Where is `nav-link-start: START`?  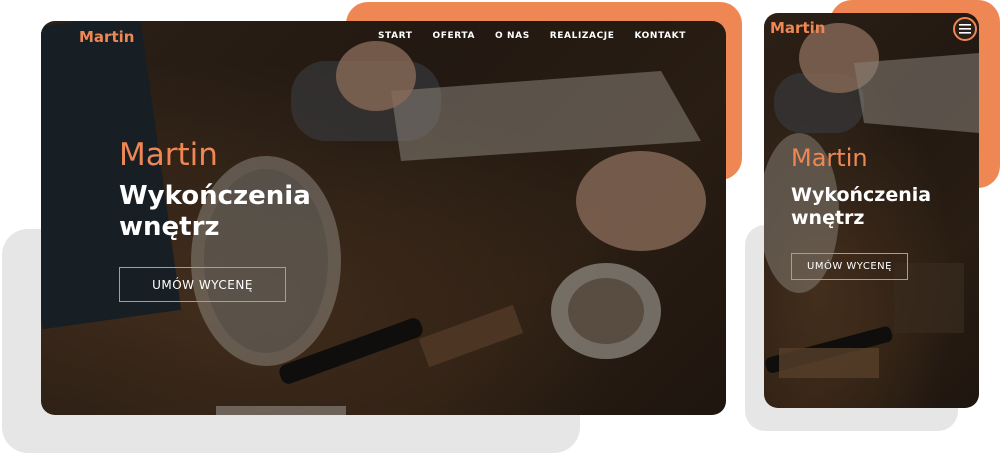
nav-link-start: START is located at coordinates (395, 36).